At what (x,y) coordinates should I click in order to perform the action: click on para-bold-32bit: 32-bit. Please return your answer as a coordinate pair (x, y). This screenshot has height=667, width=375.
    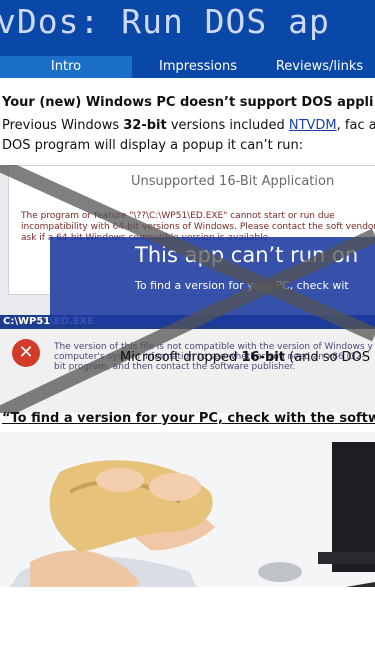
    Looking at the image, I should click on (145, 125).